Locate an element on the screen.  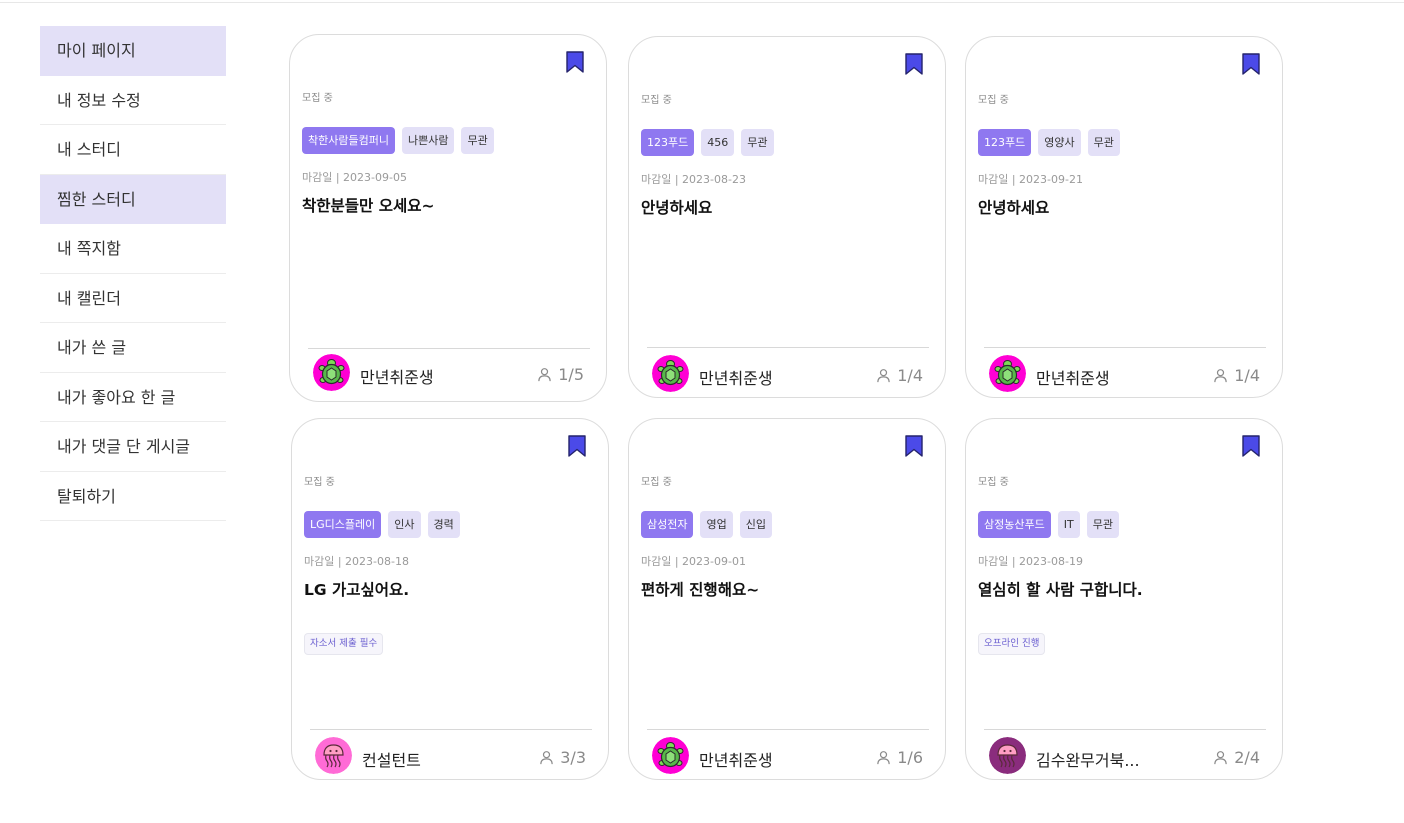
note-badge: 오프라인 진행 is located at coordinates (1012, 644).